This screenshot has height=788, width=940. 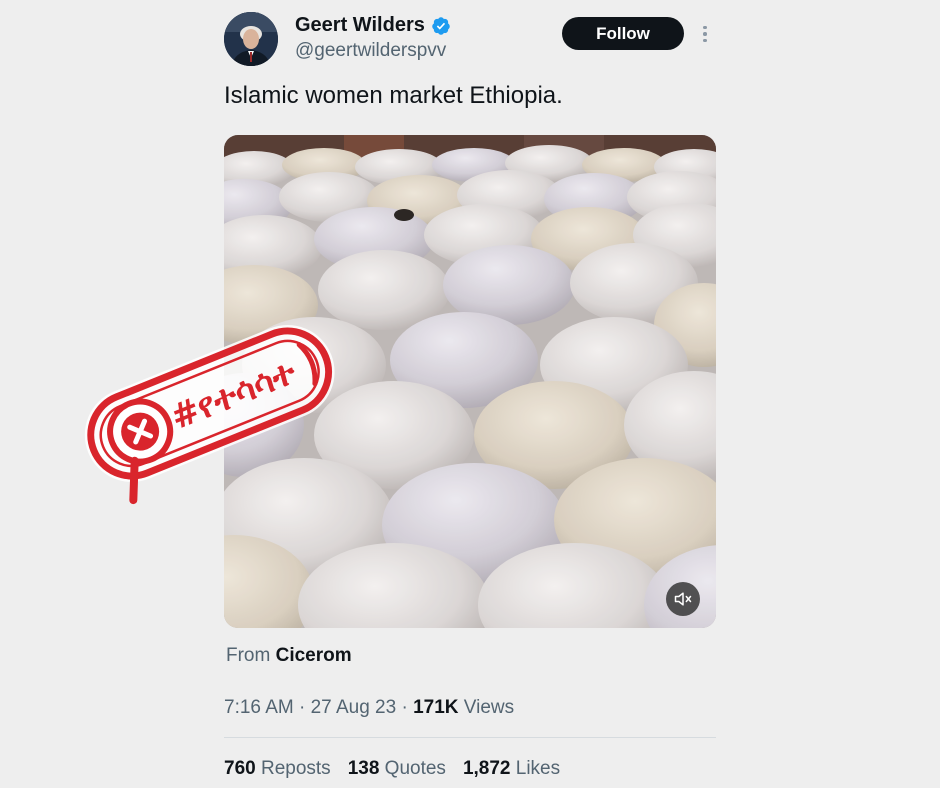 What do you see at coordinates (415, 768) in the screenshot?
I see `quotes-label: Quotes` at bounding box center [415, 768].